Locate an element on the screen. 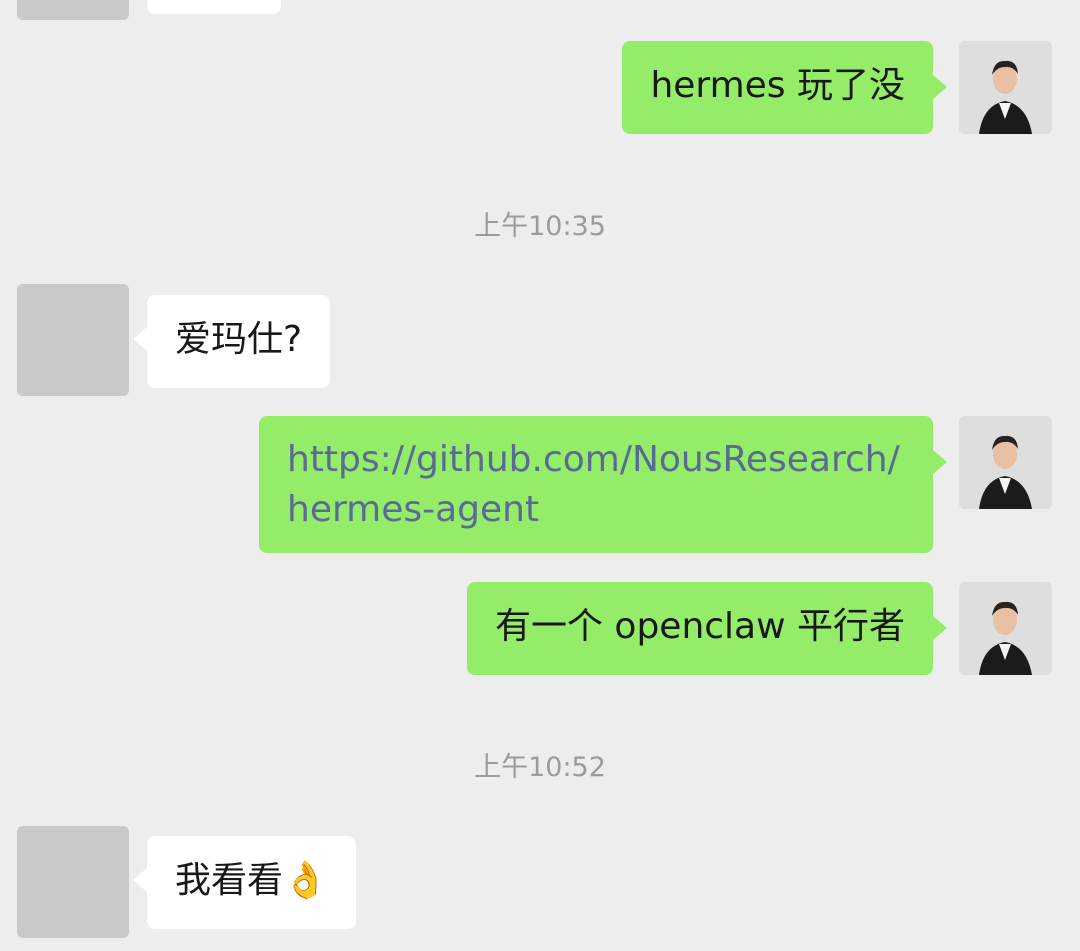 The height and width of the screenshot is (951, 1080). message-bubble-outgoing: 有一个 openclaw 平行者 is located at coordinates (707, 628).